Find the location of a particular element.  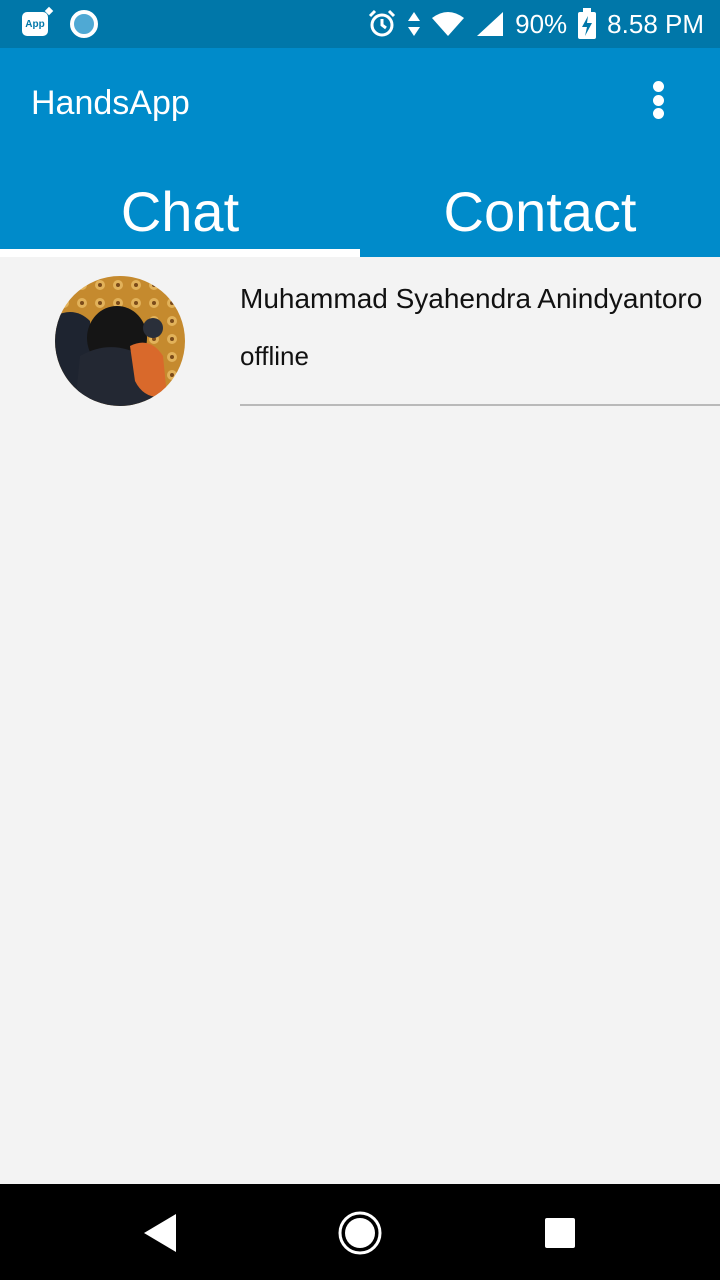

app-title: HandsApp is located at coordinates (110, 103).